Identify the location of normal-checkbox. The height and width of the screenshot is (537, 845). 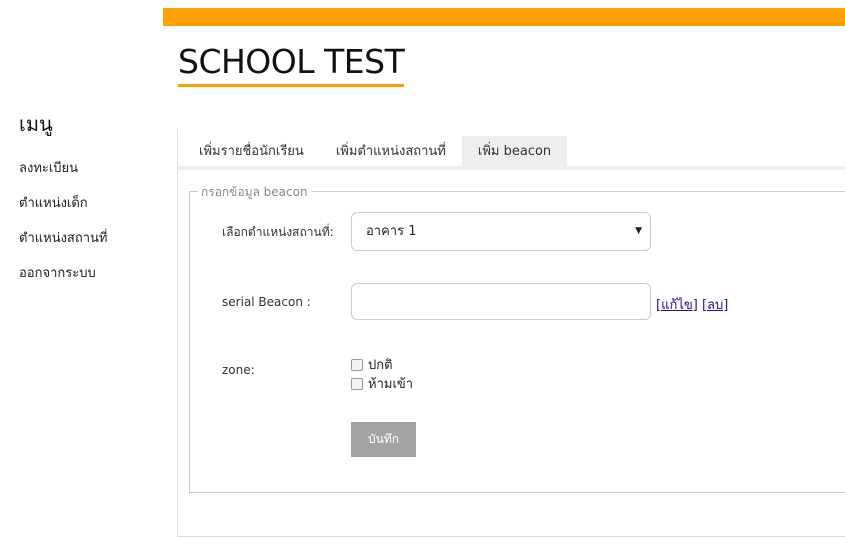
(357, 364).